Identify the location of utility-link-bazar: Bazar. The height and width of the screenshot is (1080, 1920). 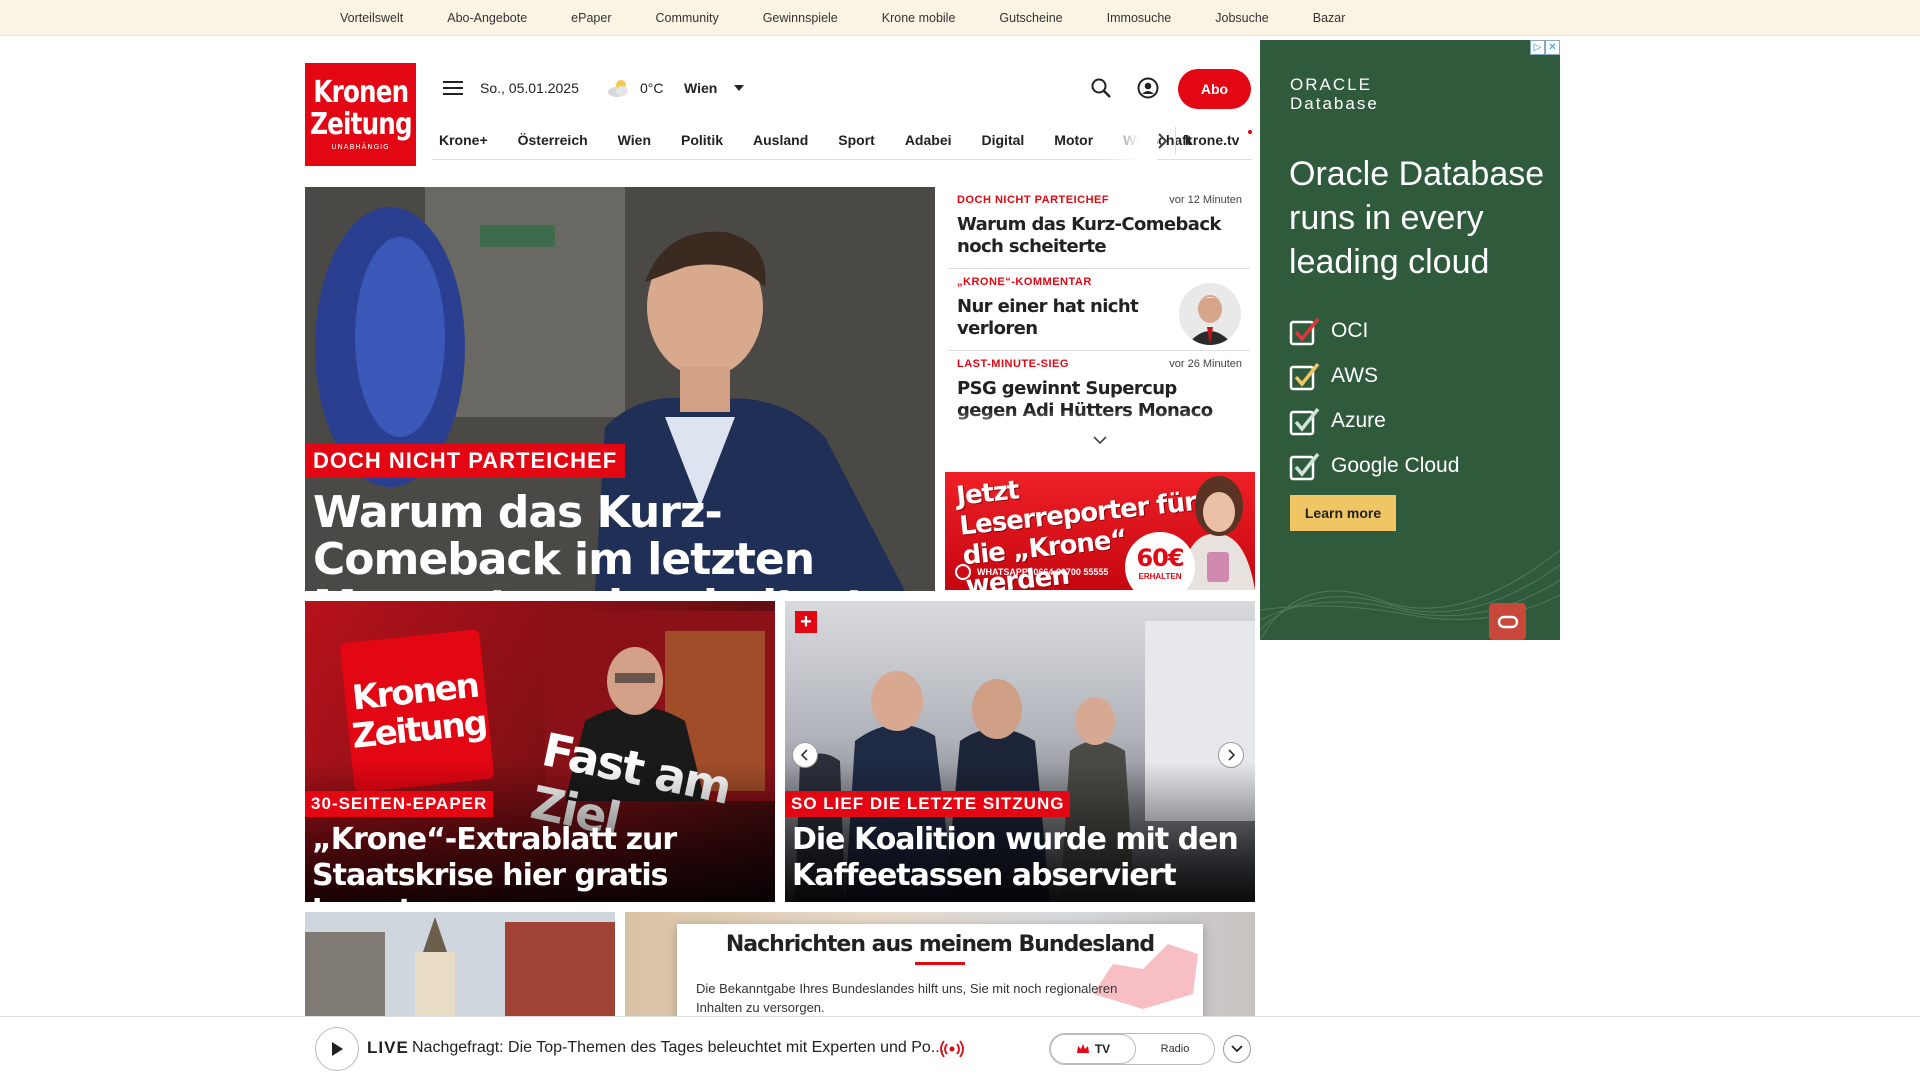
(1329, 18).